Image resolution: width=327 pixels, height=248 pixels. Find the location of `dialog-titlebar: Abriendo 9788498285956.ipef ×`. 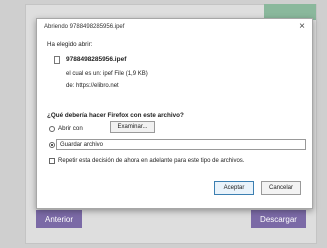

dialog-titlebar: Abriendo 9788498285956.ipef × is located at coordinates (174, 27).